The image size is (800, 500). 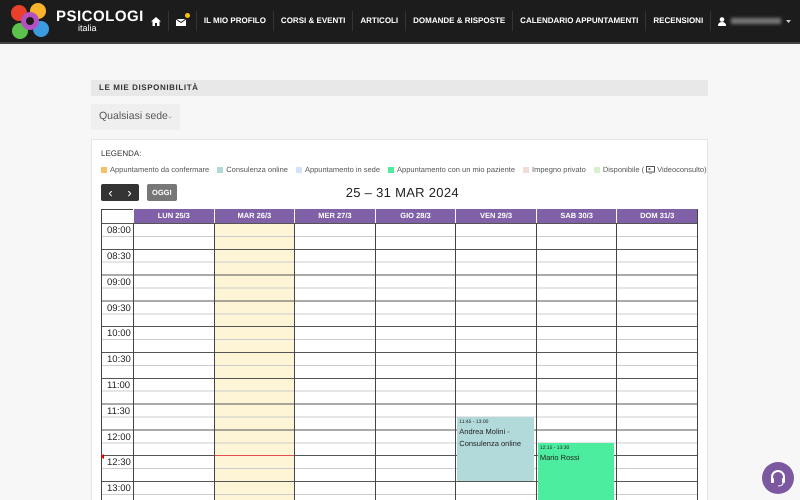 I want to click on location-select: Qualsiasi sede, so click(x=135, y=117).